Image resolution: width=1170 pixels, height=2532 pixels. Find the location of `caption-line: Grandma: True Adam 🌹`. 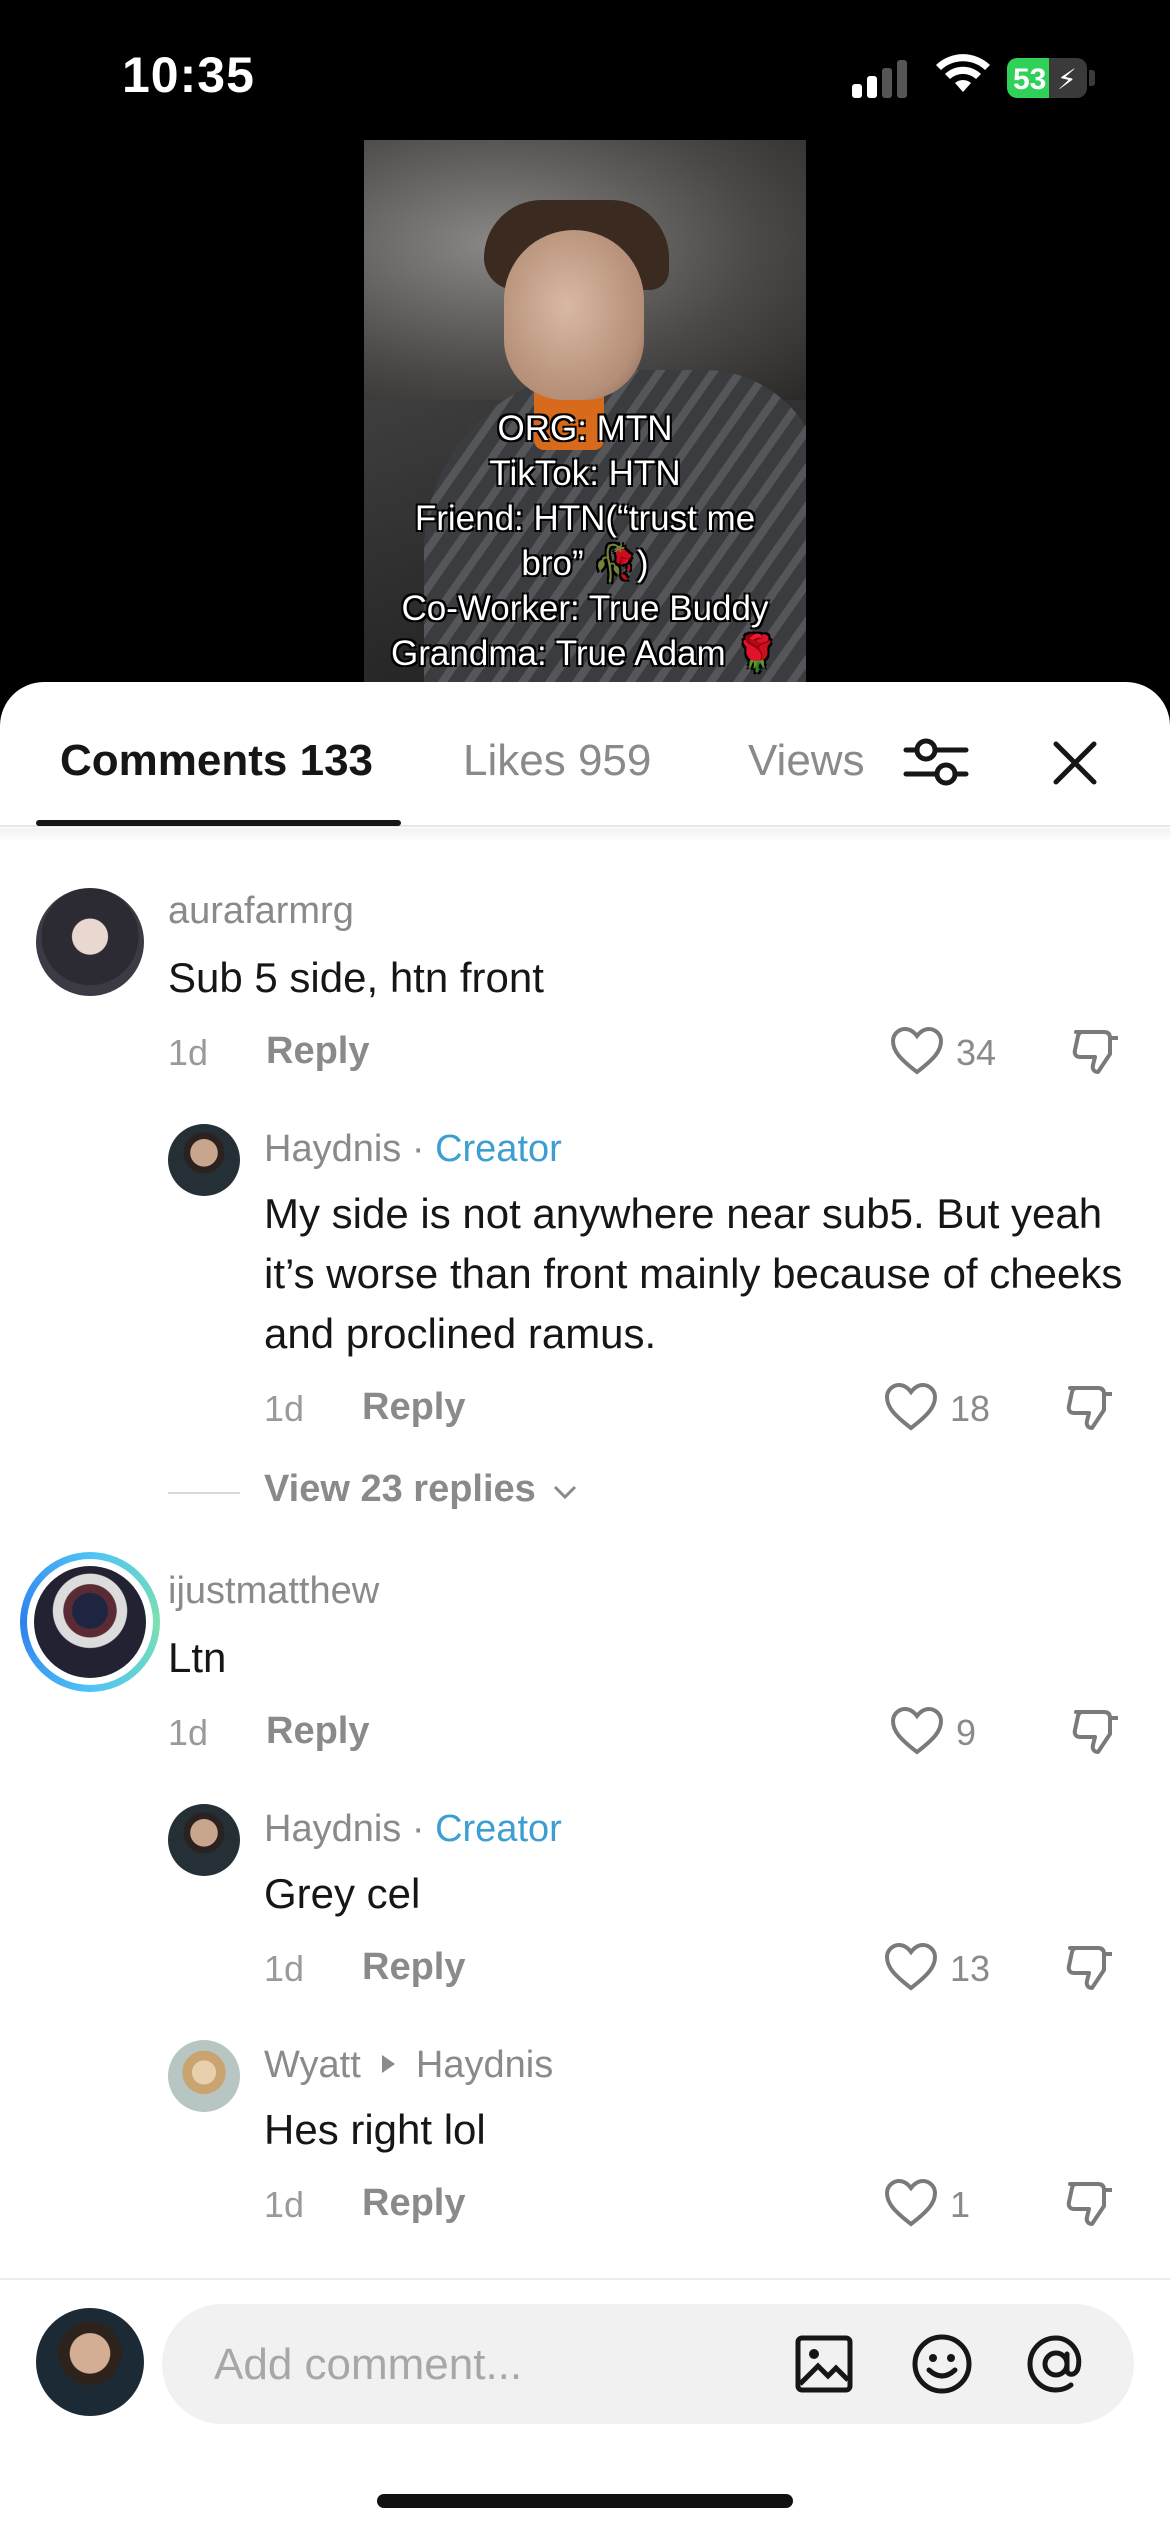

caption-line: Grandma: True Adam 🌹 is located at coordinates (585, 653).